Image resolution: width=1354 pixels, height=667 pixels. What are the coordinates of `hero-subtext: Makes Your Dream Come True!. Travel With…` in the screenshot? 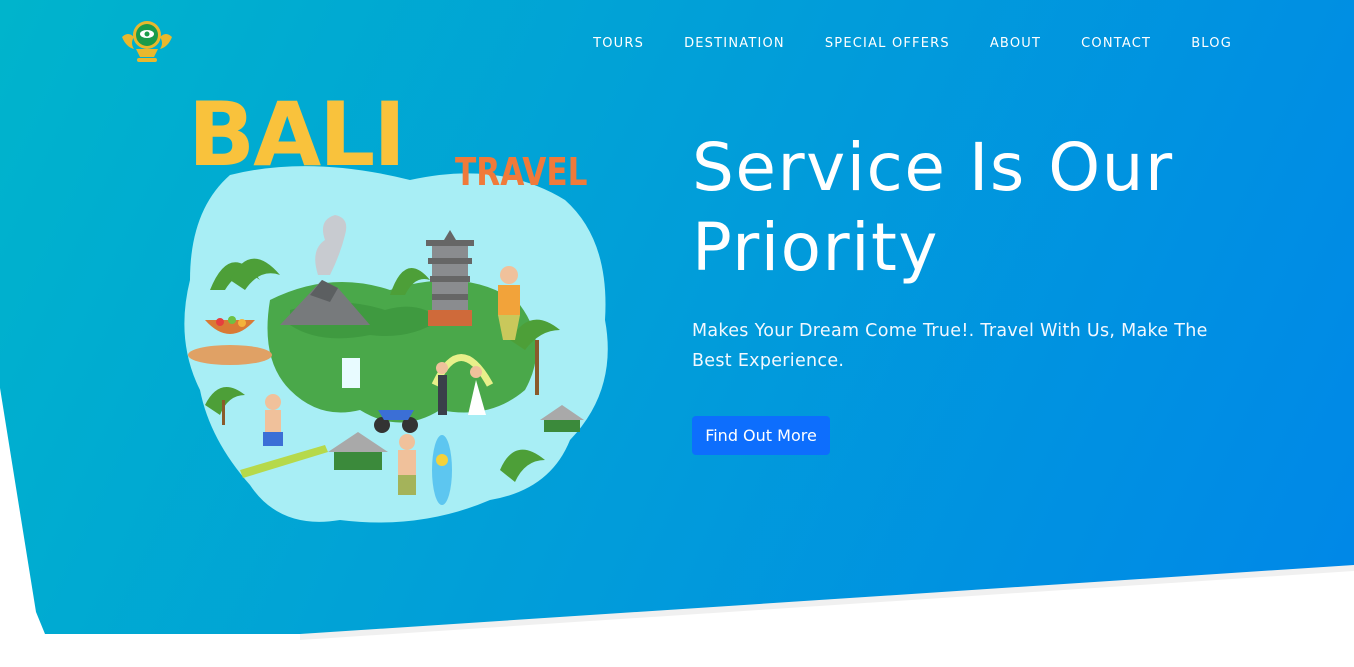 It's located at (950, 346).